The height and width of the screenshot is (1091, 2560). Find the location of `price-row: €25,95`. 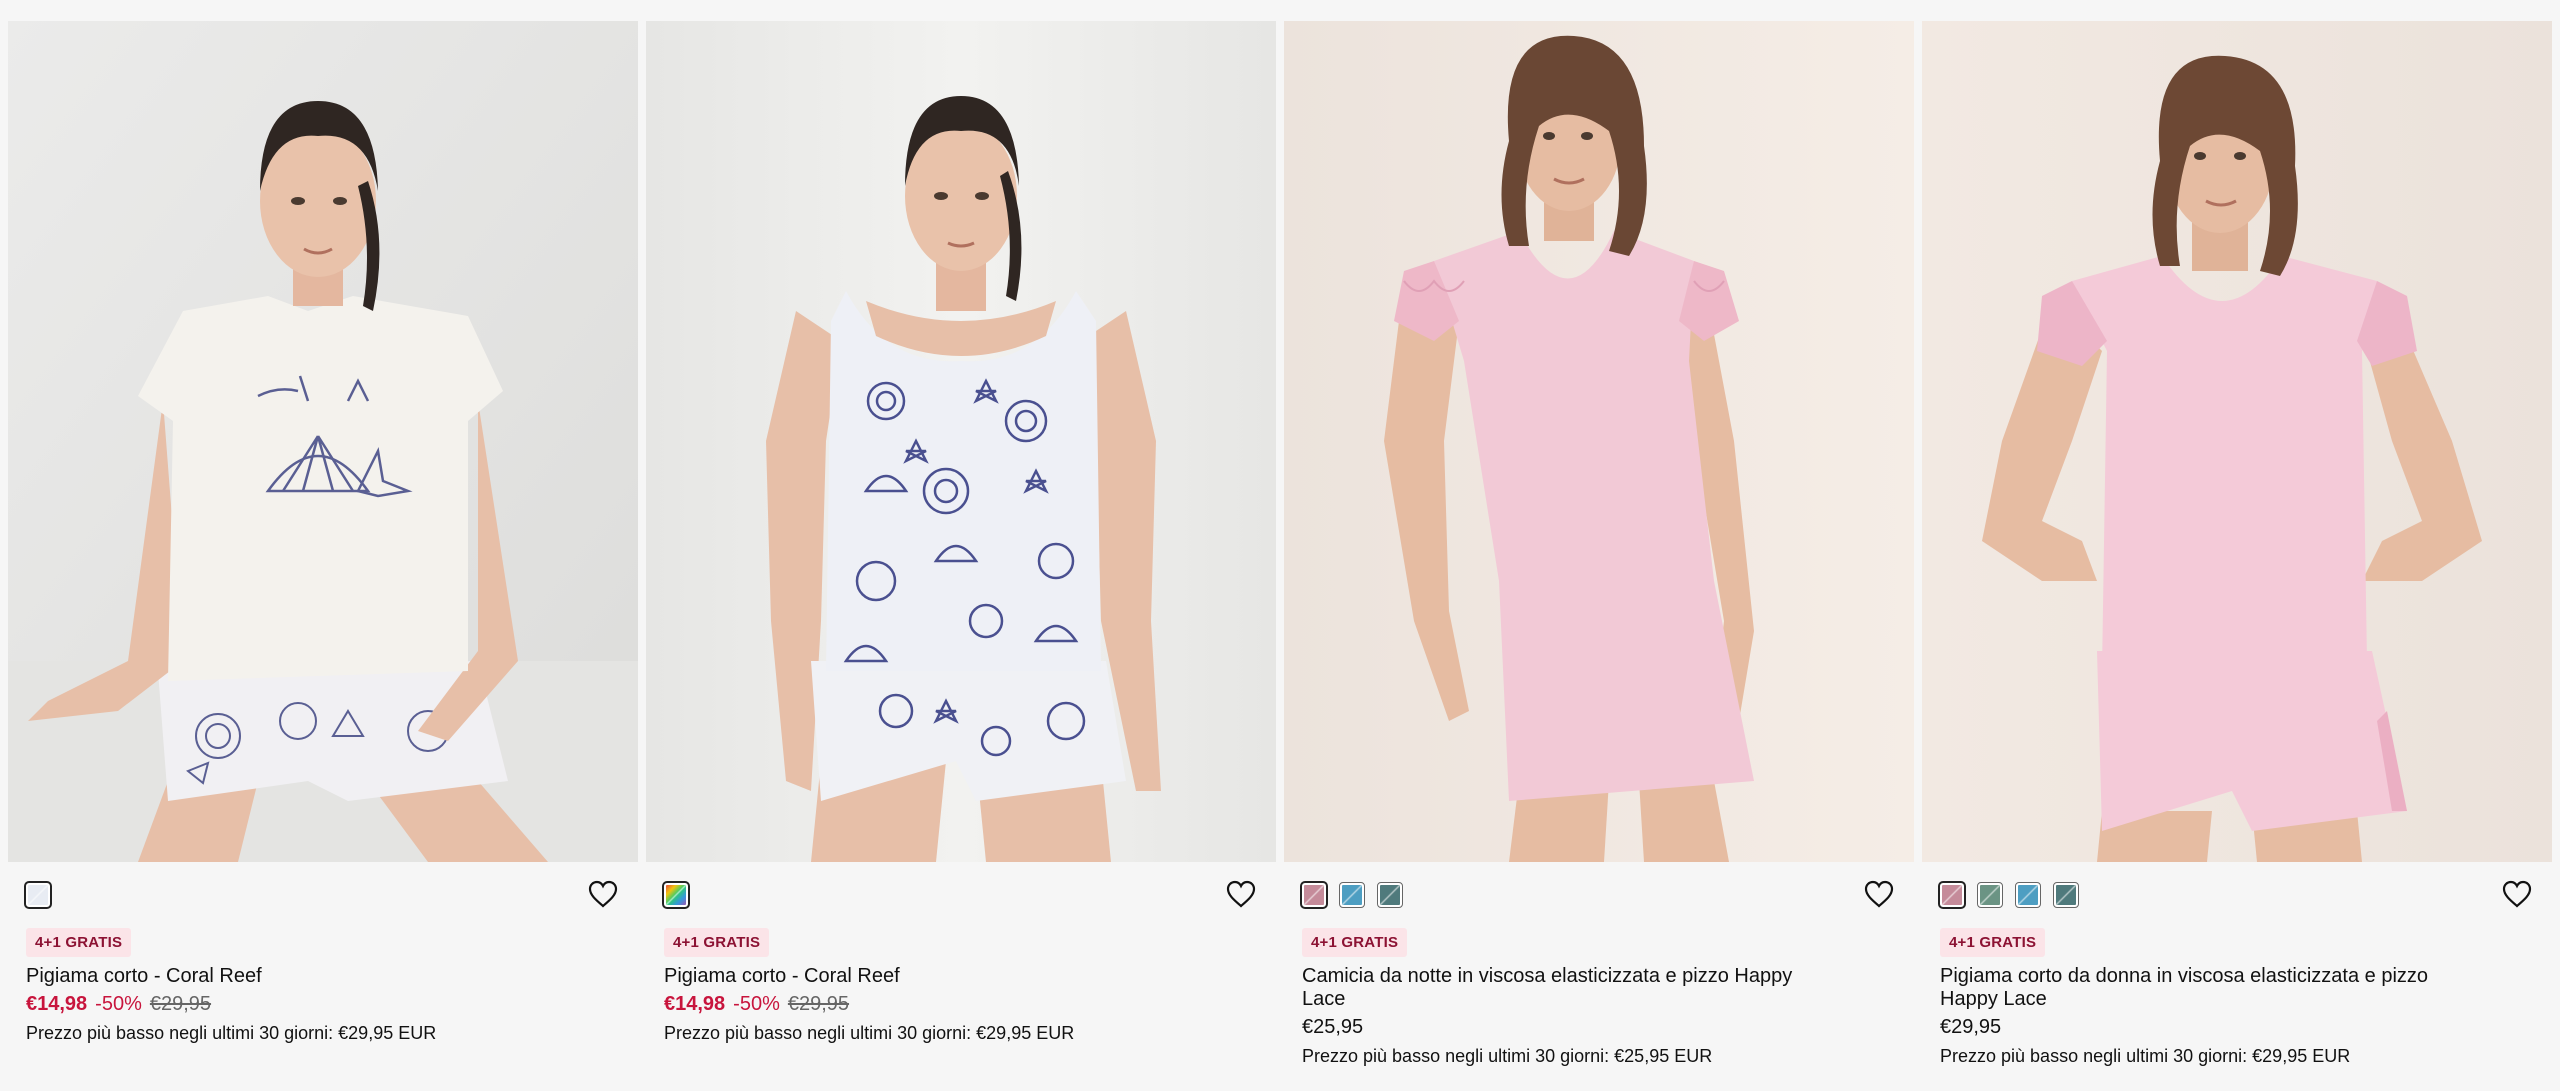

price-row: €25,95 is located at coordinates (1599, 1027).